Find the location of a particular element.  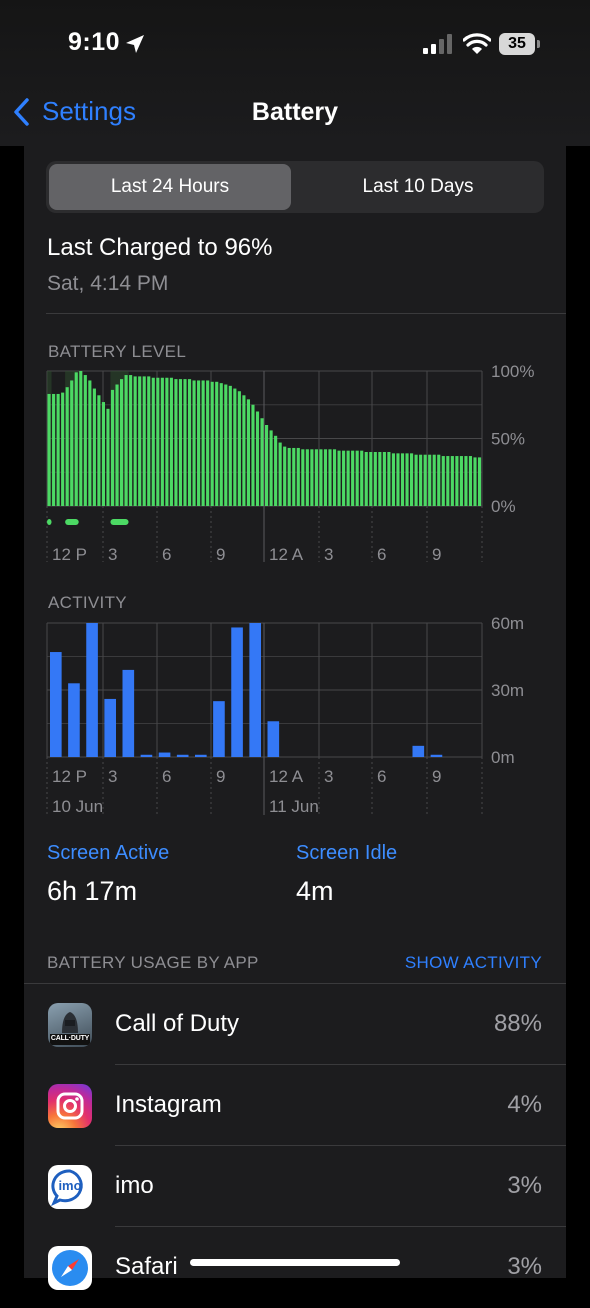

compass-glyph is located at coordinates (70, 1268).